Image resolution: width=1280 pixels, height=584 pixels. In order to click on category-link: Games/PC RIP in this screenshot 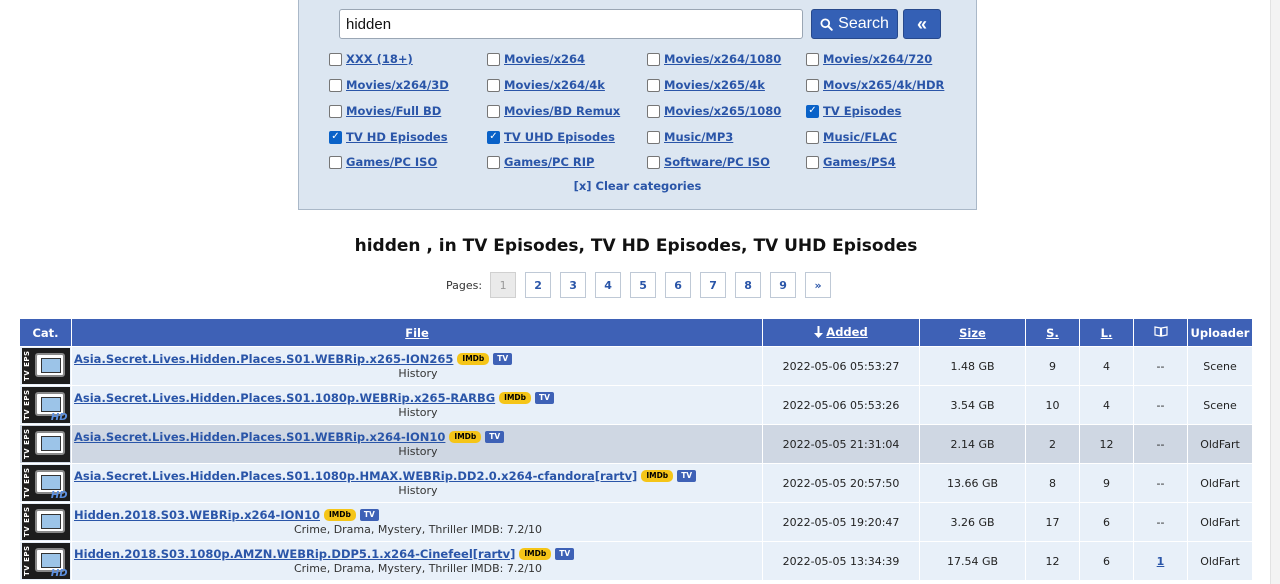, I will do `click(549, 162)`.